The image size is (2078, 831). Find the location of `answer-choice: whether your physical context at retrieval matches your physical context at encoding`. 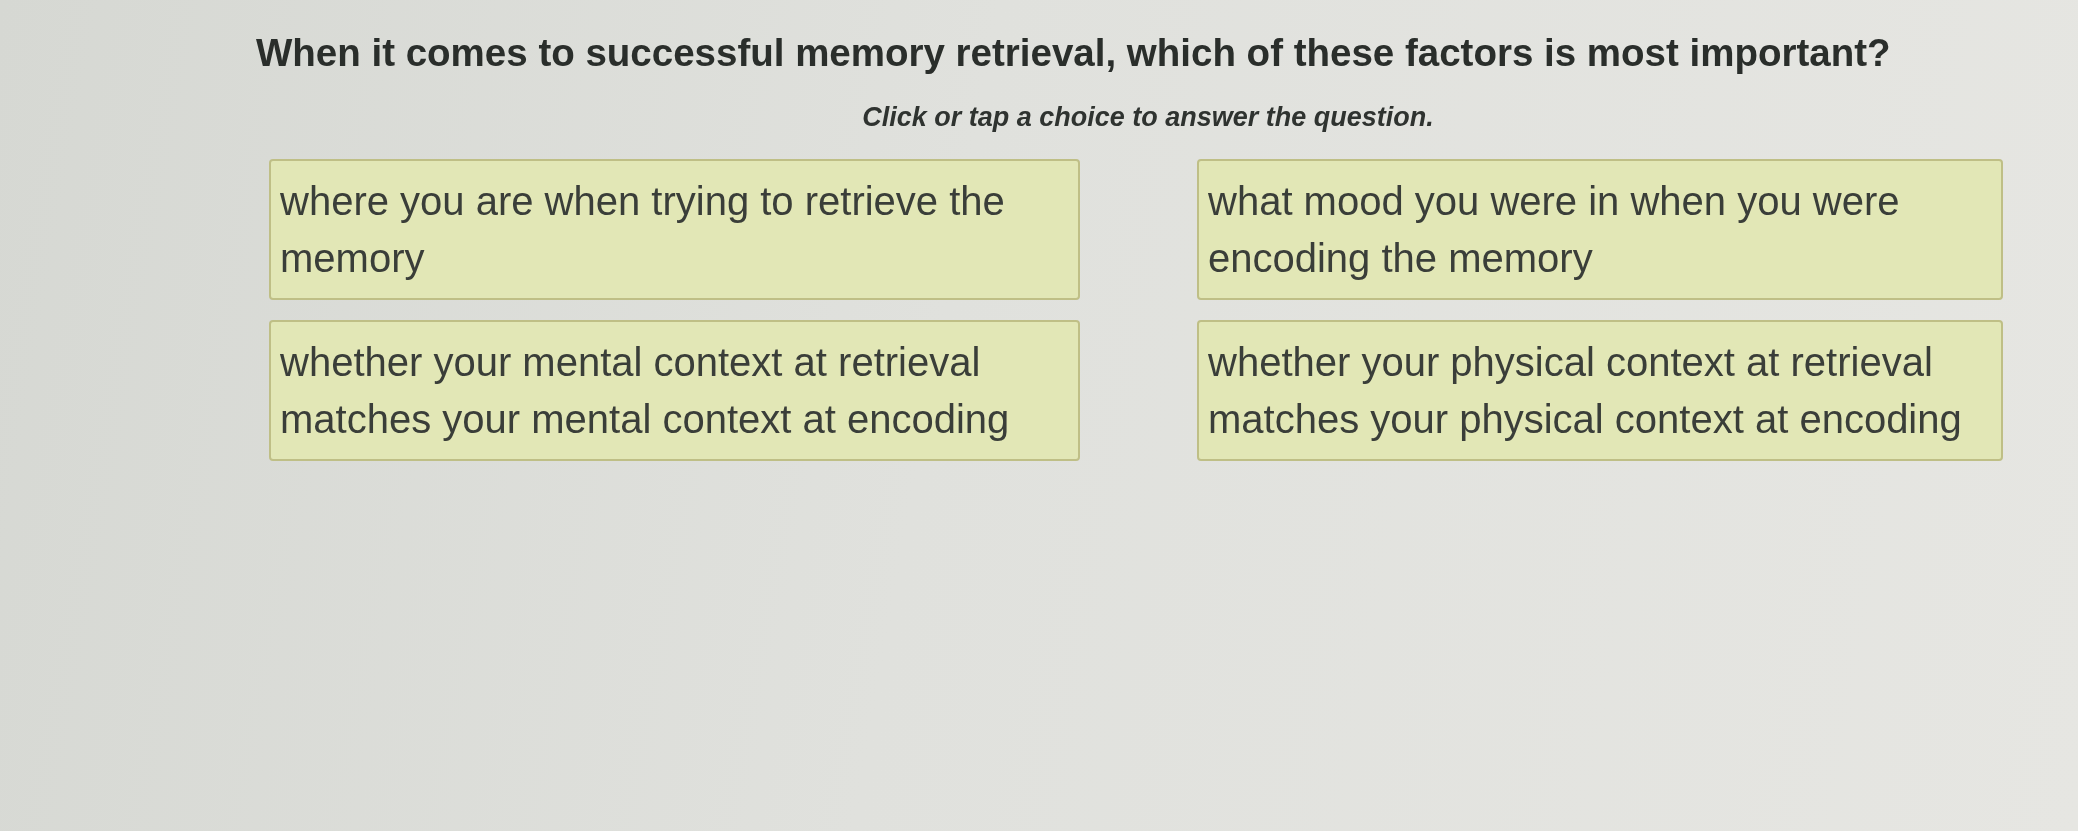

answer-choice: whether your physical context at retrieval matches your physical context at encoding is located at coordinates (1600, 391).